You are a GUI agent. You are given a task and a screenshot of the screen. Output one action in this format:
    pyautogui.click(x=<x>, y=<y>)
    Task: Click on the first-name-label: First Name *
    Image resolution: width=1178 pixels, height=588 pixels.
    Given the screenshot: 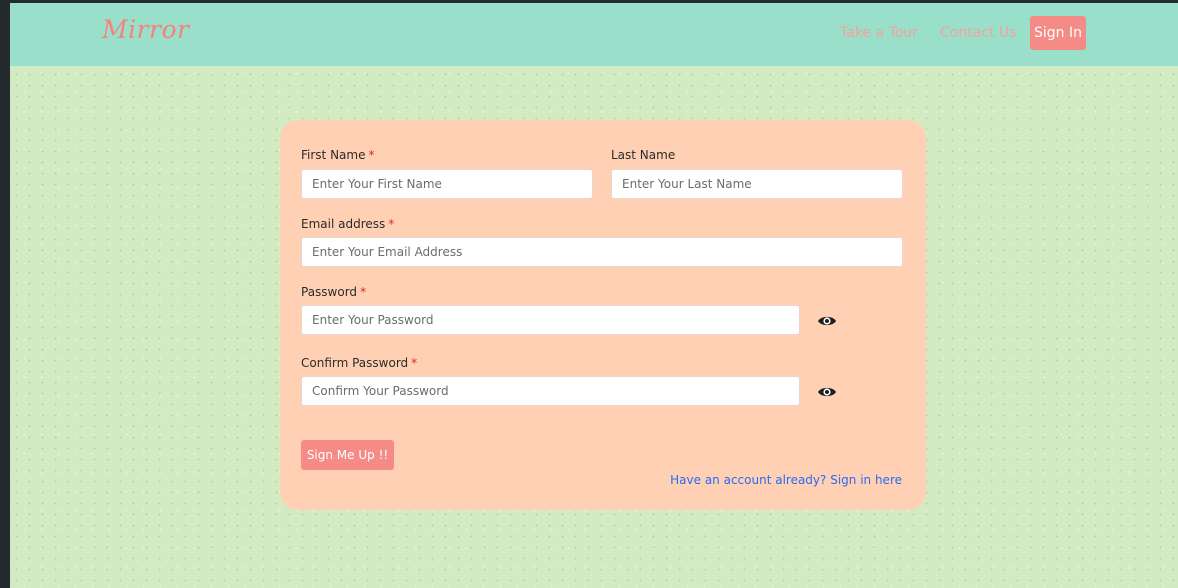 What is the action you would take?
    pyautogui.click(x=337, y=155)
    